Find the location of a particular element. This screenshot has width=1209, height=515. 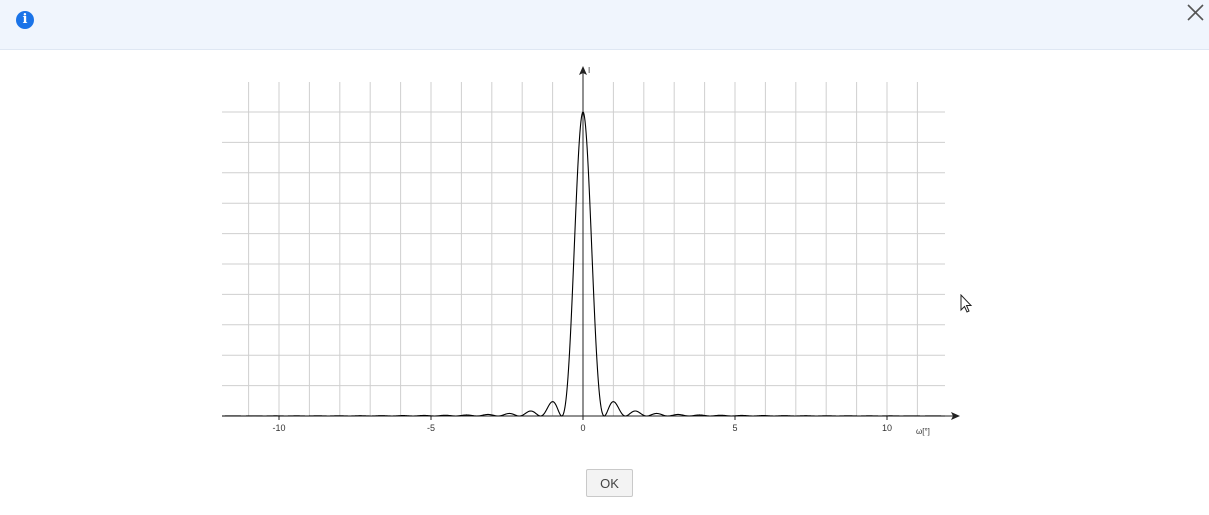

mouse-cursor-icon is located at coordinates (966, 303).